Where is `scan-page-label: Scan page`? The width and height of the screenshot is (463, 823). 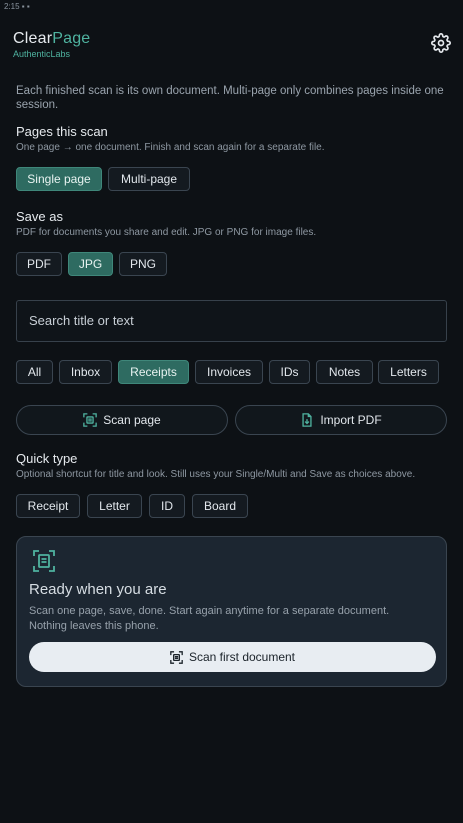 scan-page-label: Scan page is located at coordinates (132, 420).